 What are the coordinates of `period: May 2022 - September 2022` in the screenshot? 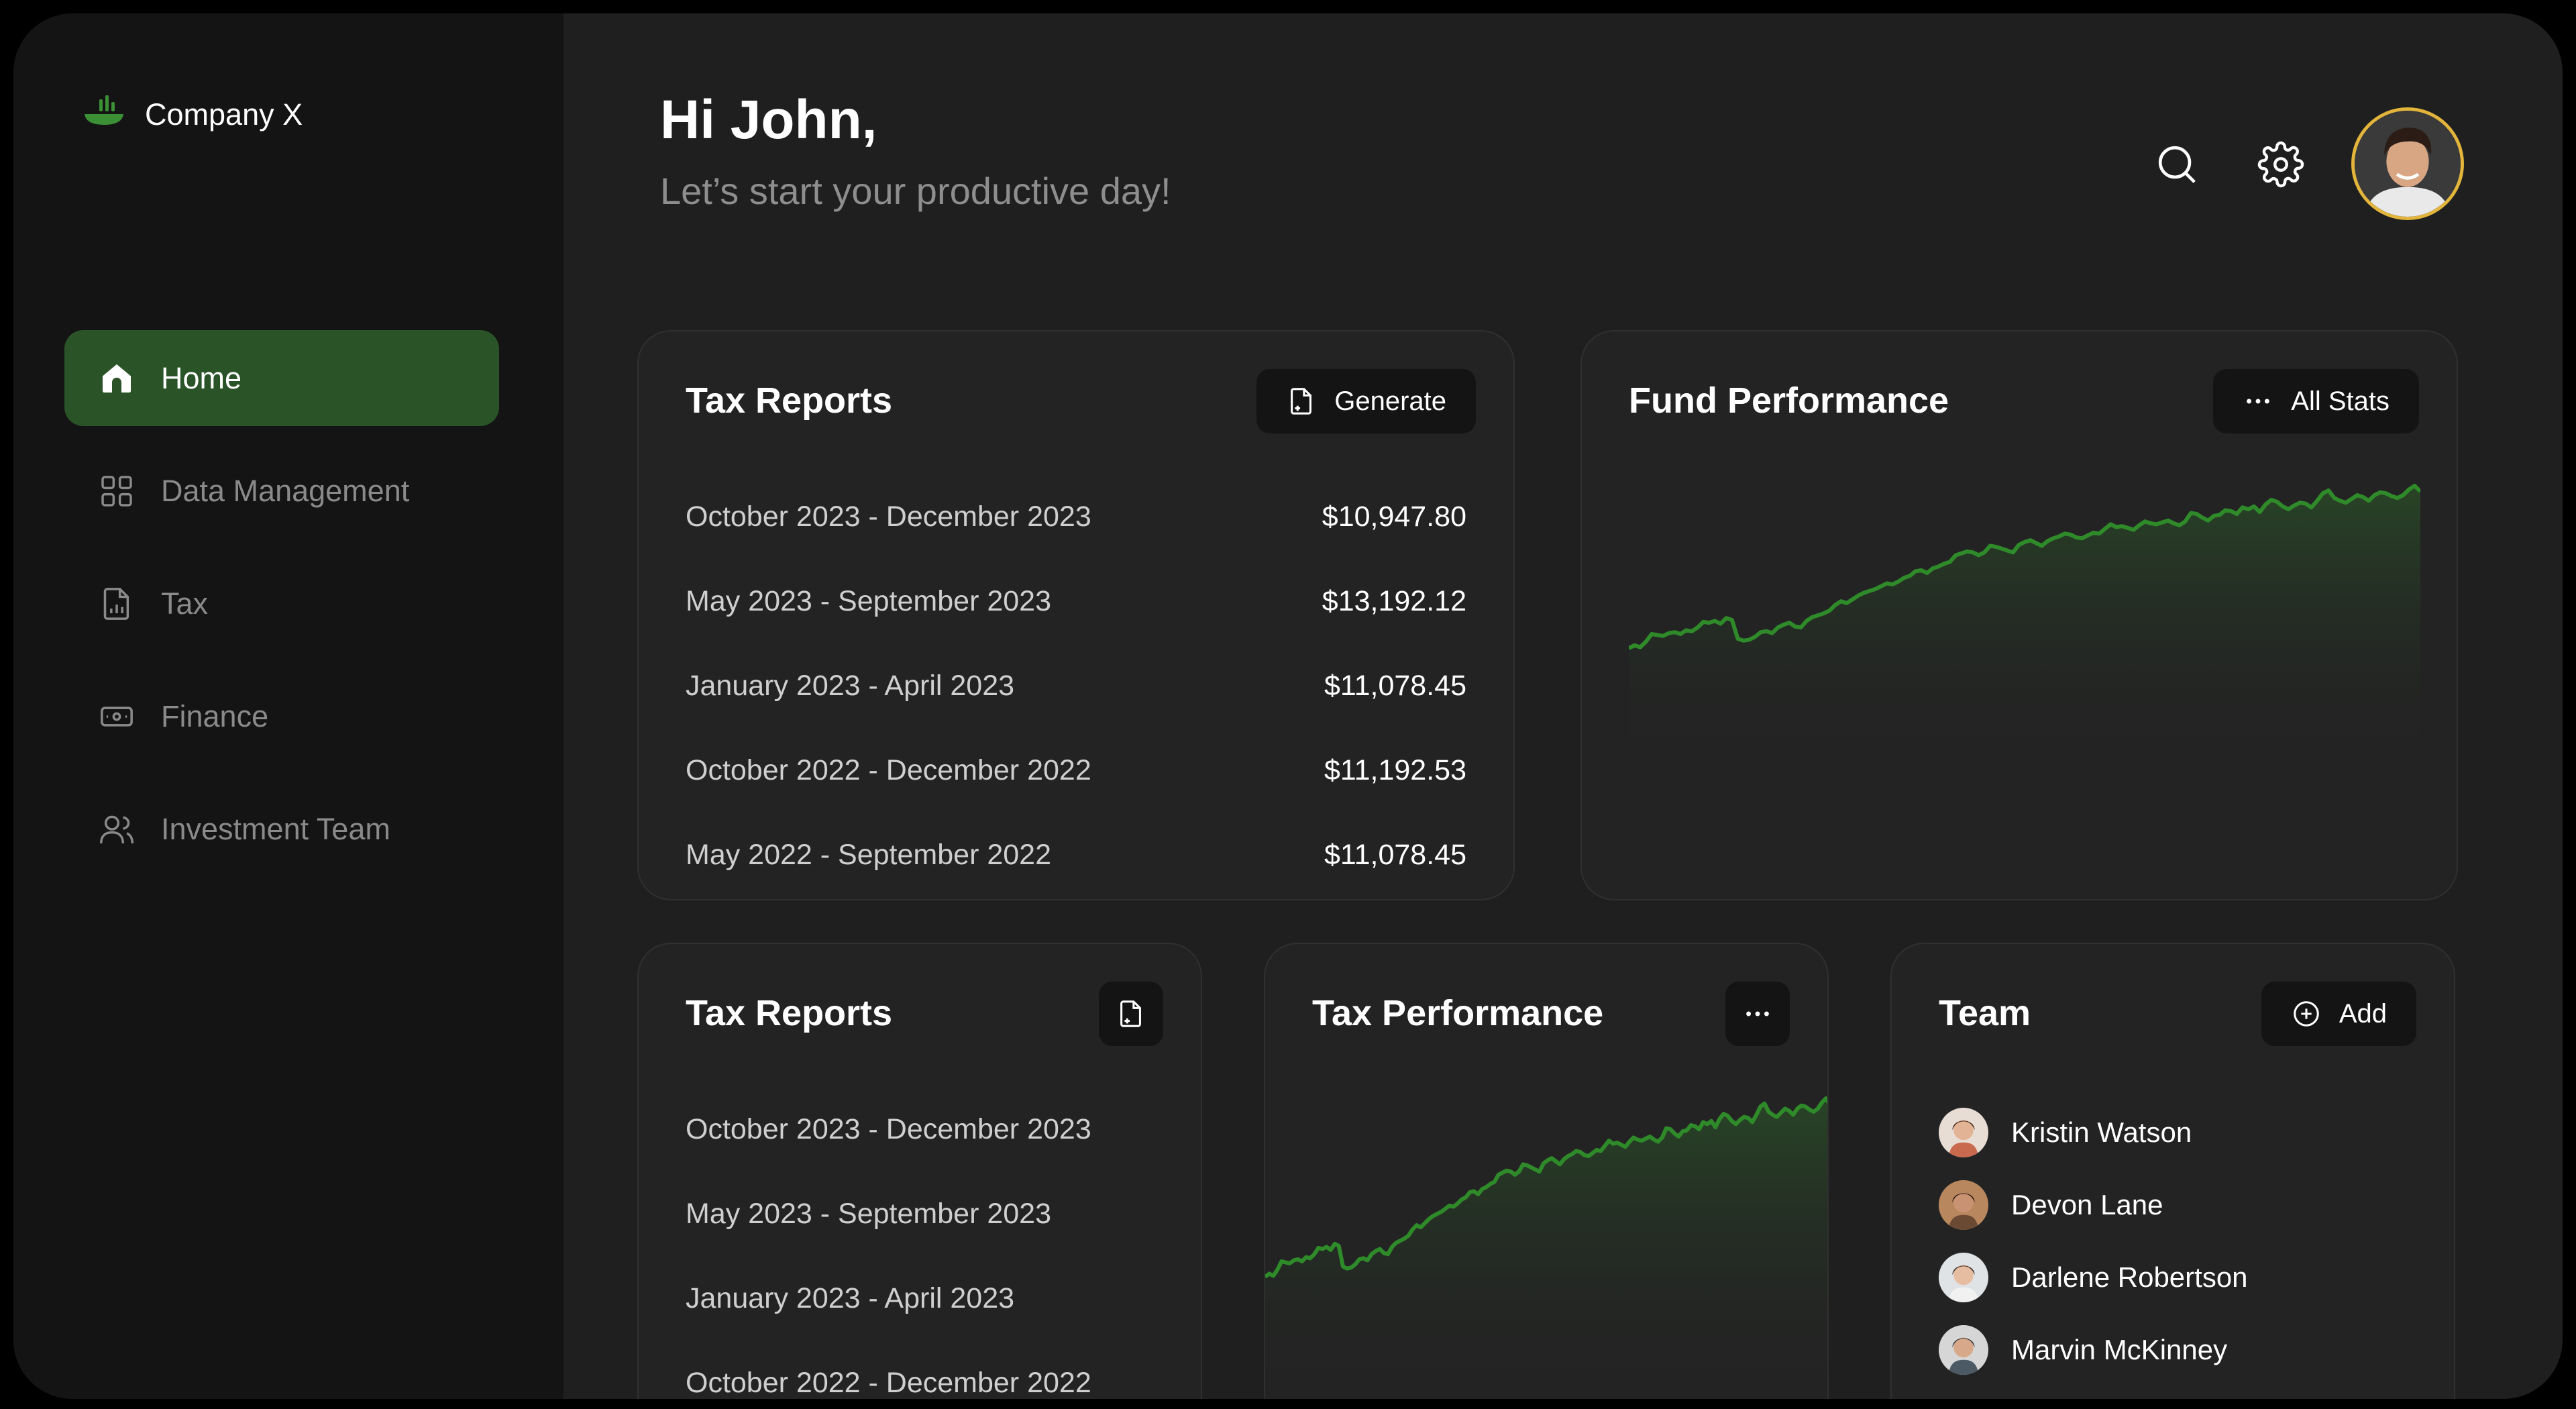 It's located at (868, 855).